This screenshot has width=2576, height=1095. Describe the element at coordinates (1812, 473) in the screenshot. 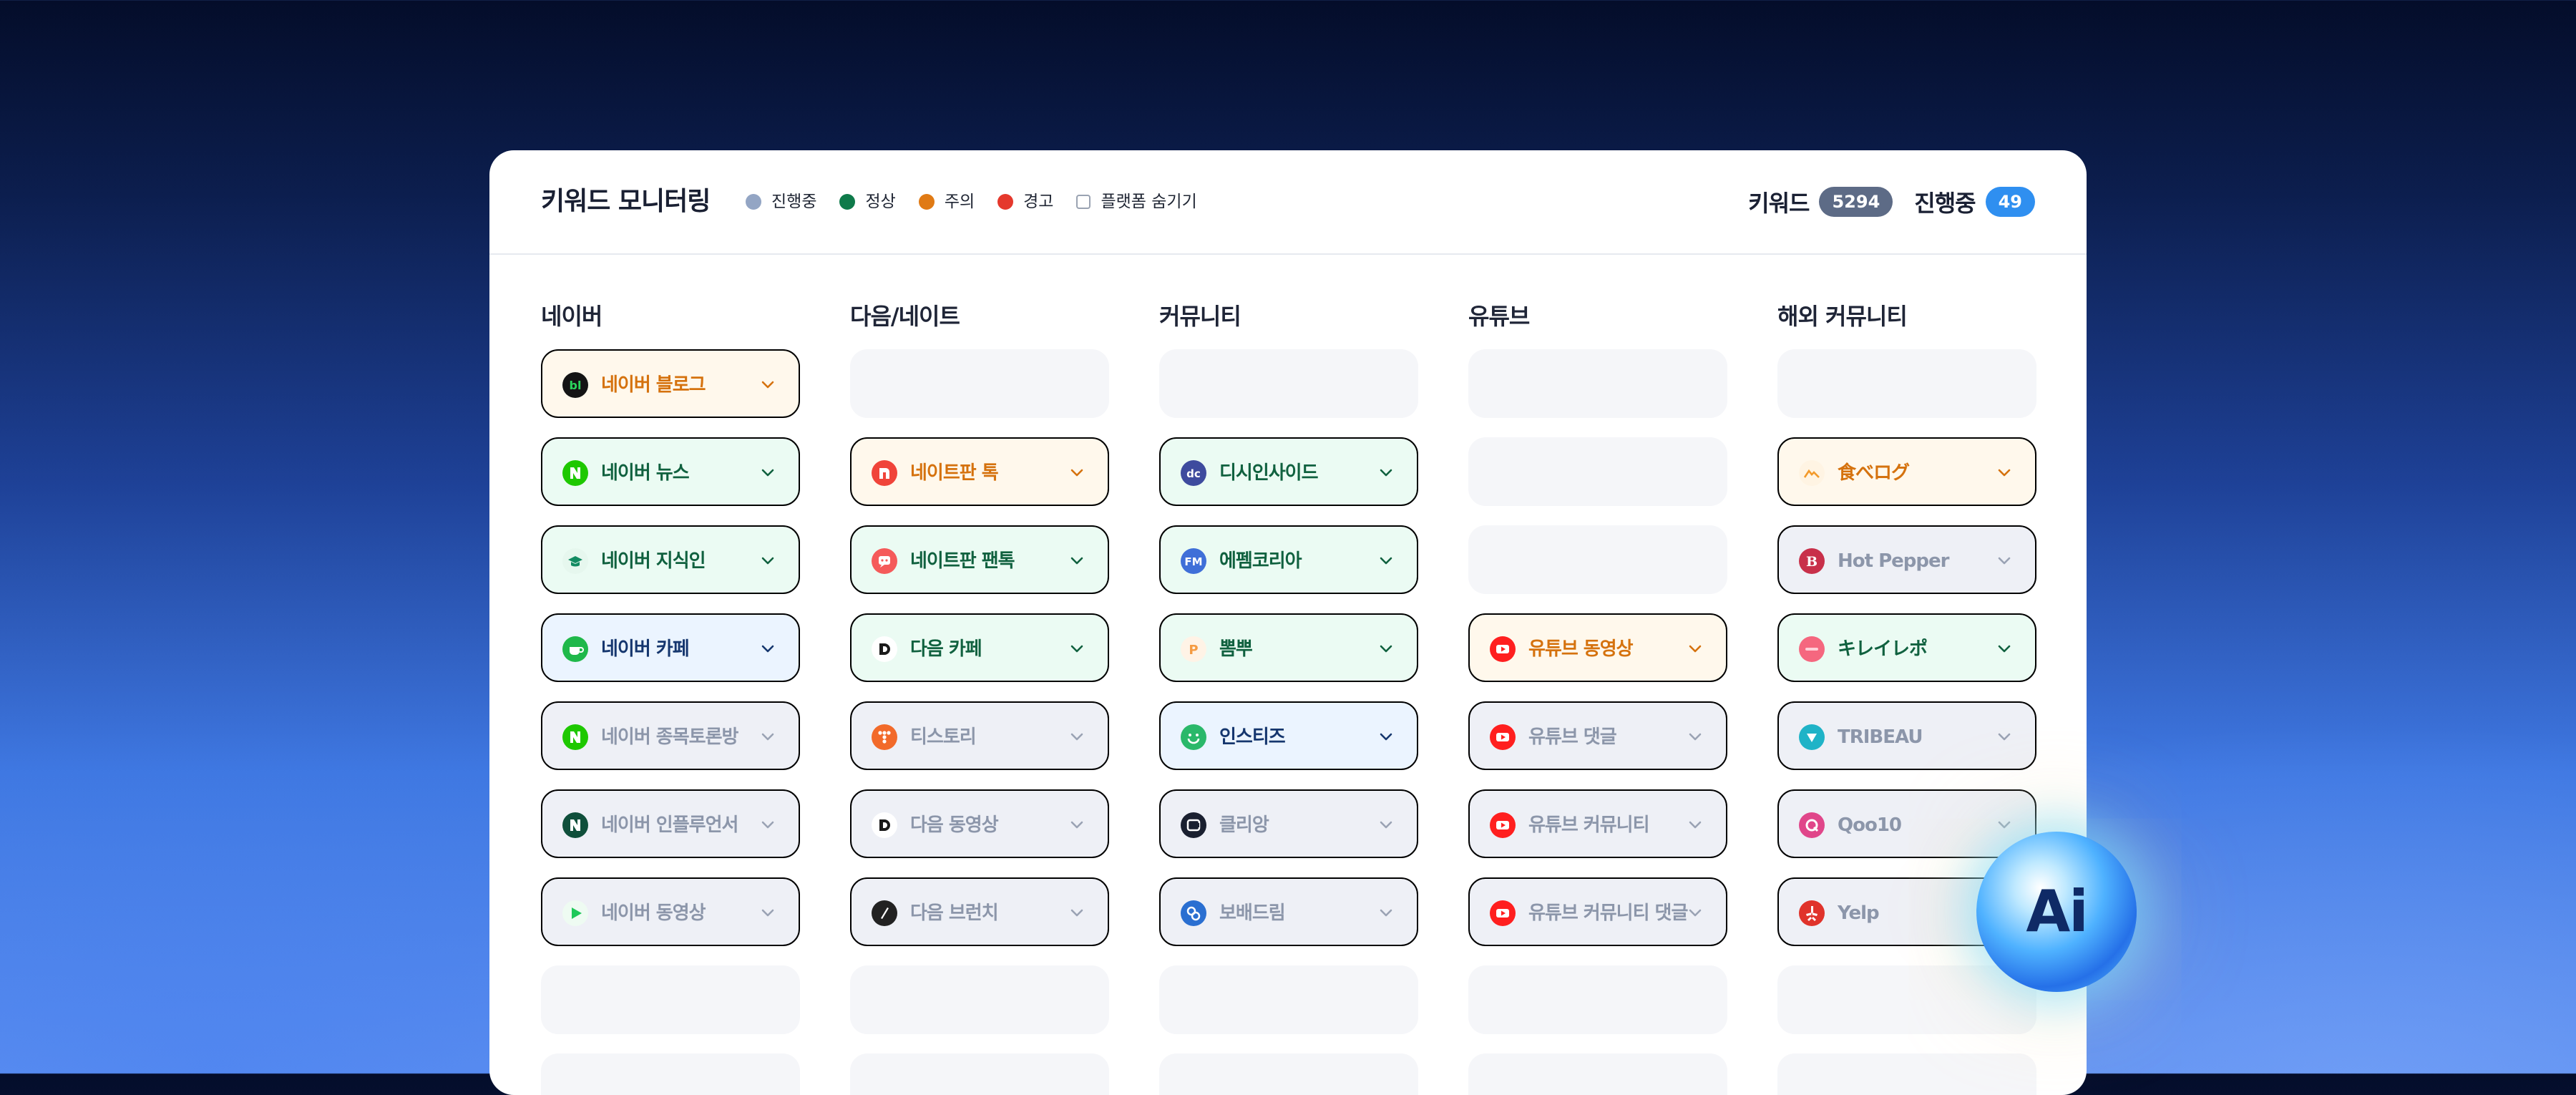

I see `tabelog-icon` at that location.